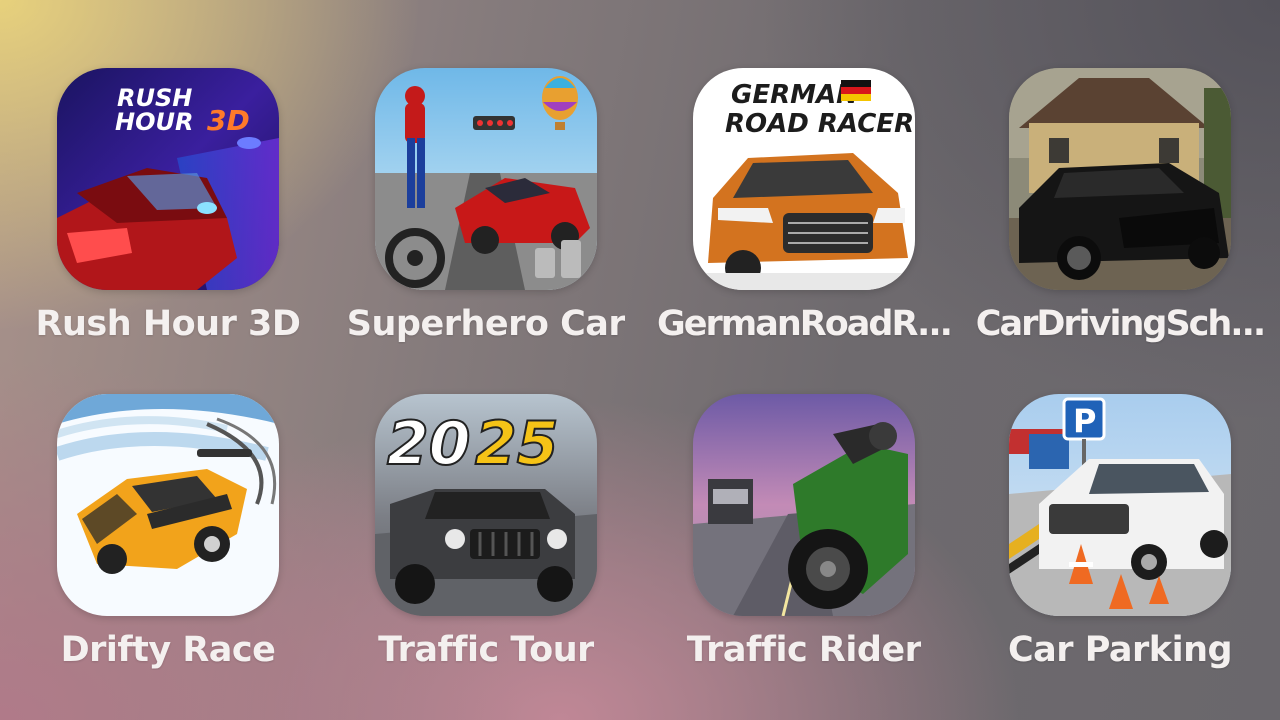 The width and height of the screenshot is (1280, 720). I want to click on traffic-tour-app-icon: 20 25, so click(486, 505).